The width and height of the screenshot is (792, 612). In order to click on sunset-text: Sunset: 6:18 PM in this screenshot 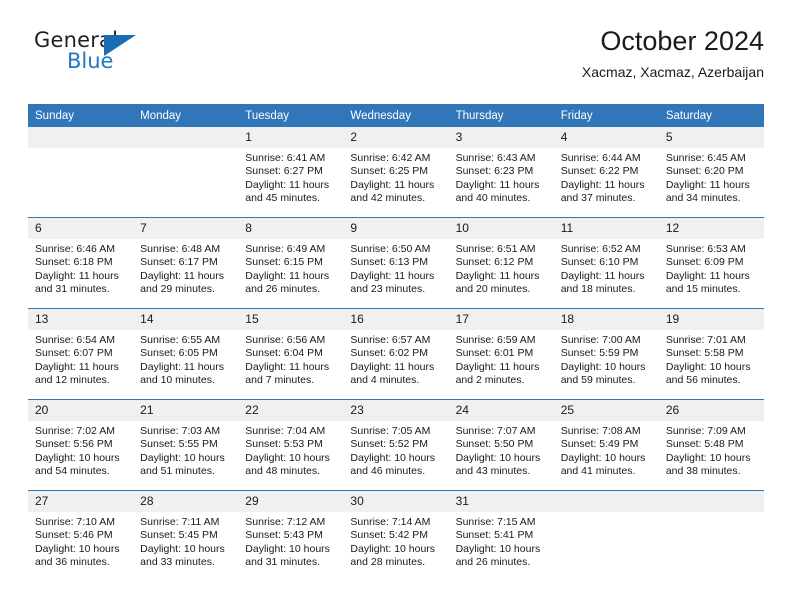, I will do `click(74, 262)`.